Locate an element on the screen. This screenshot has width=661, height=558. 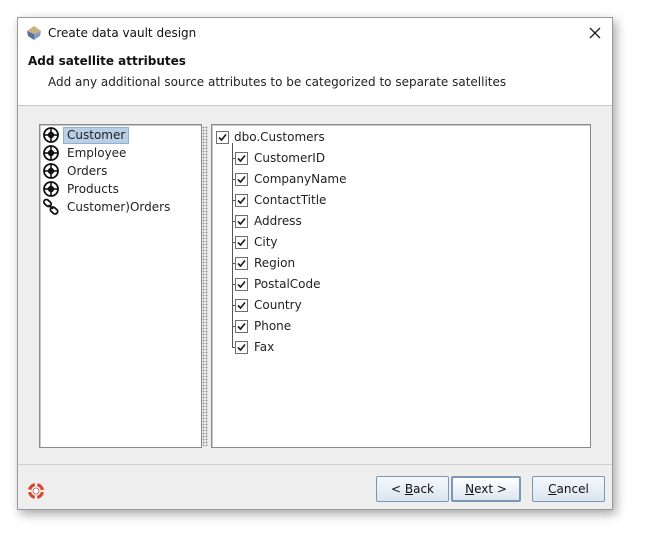
attribute-tree-row: Country is located at coordinates (268, 305).